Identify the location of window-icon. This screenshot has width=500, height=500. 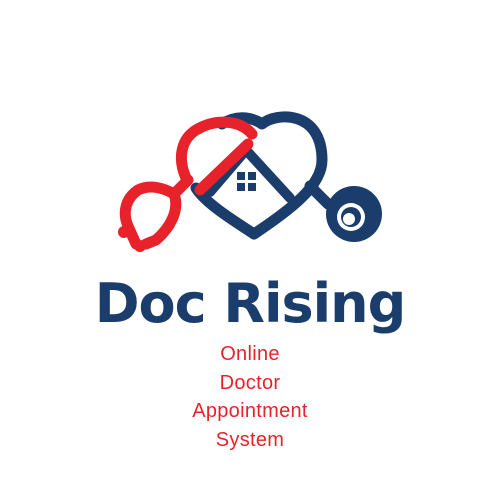
(246, 181).